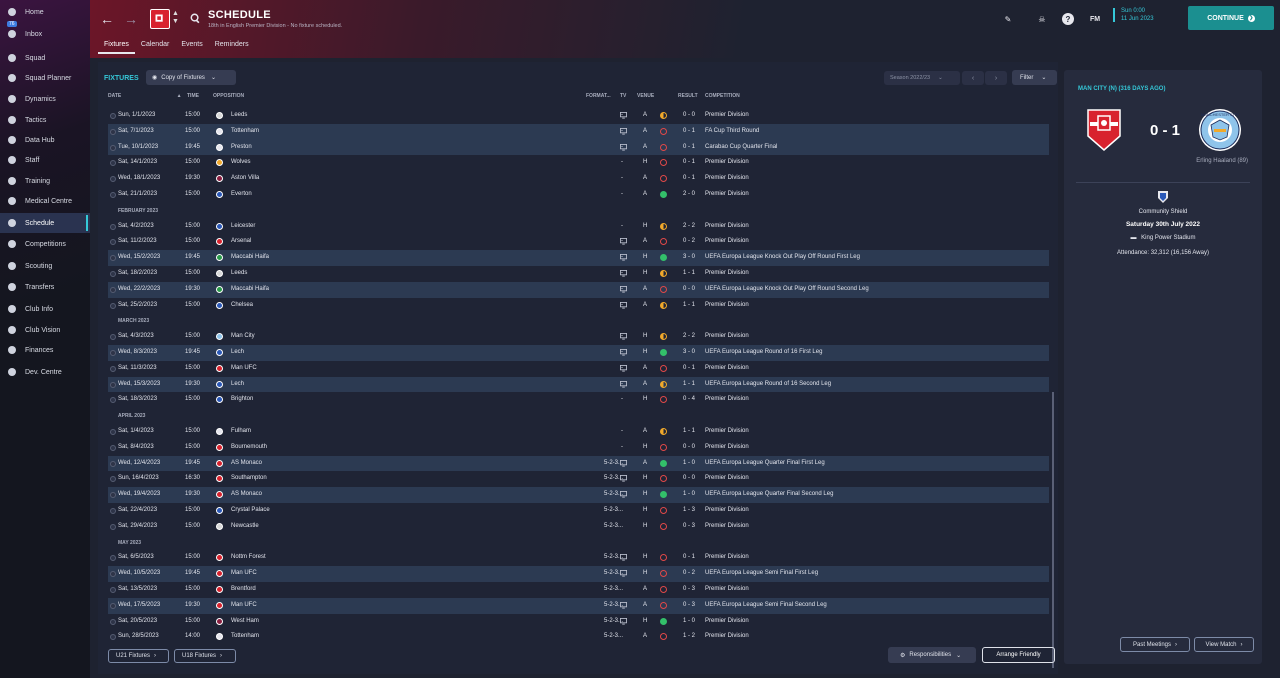 Image resolution: width=1280 pixels, height=678 pixels. I want to click on goal-scorer: Erling Haaland (89), so click(1222, 161).